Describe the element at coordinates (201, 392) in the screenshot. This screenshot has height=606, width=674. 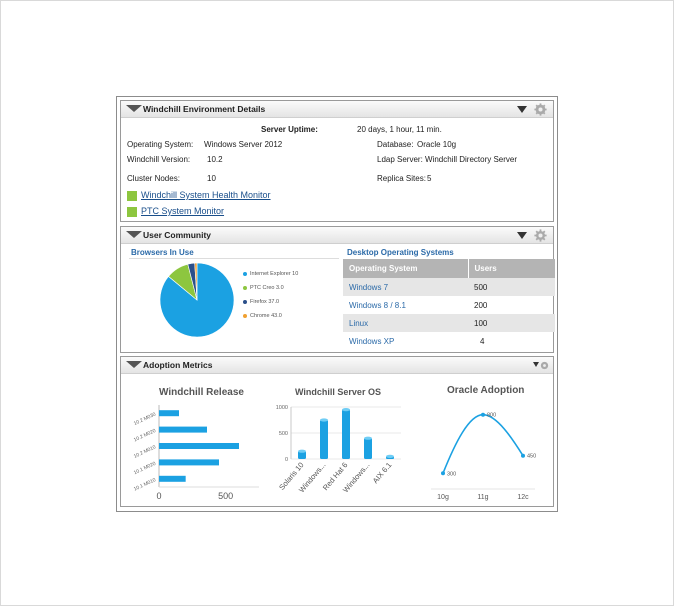
I see `release-chart-title: Windchill Release` at that location.